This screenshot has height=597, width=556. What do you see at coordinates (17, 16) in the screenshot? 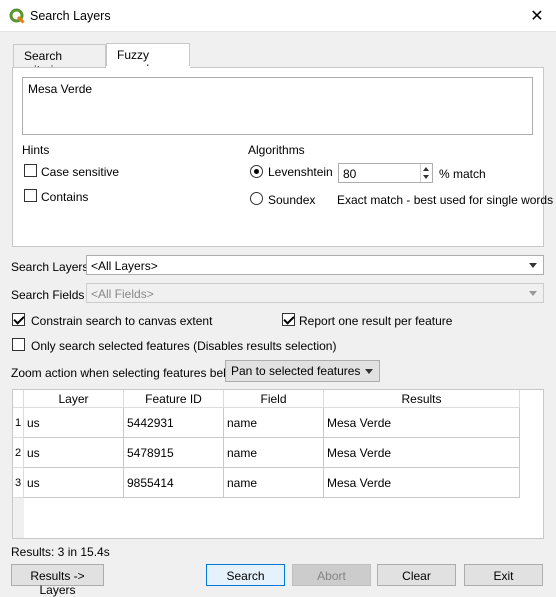
I see `qgis-logo-icon` at bounding box center [17, 16].